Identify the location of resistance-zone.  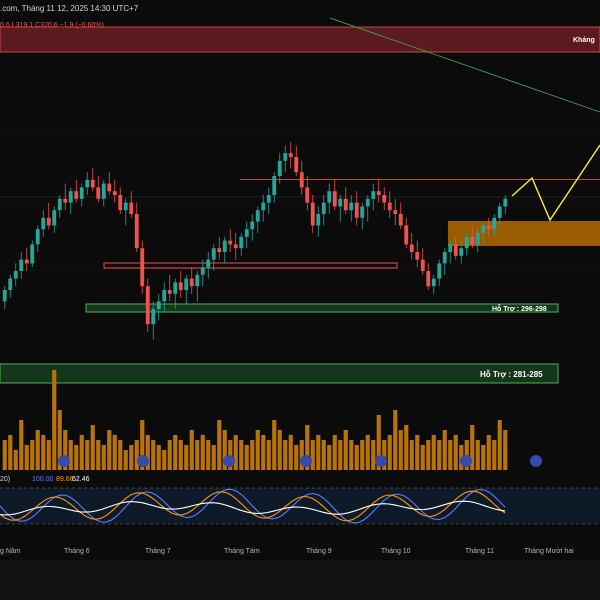
(300, 39).